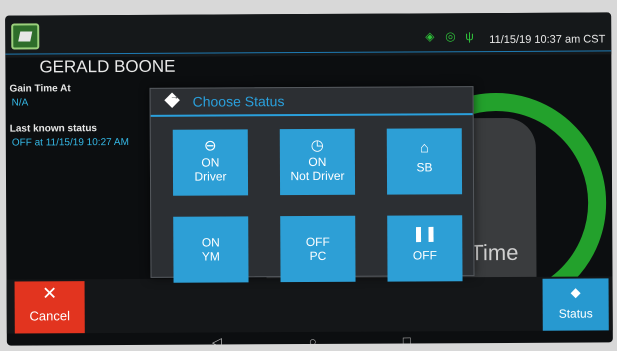 This screenshot has width=617, height=351. I want to click on direction-icon, so click(172, 100).